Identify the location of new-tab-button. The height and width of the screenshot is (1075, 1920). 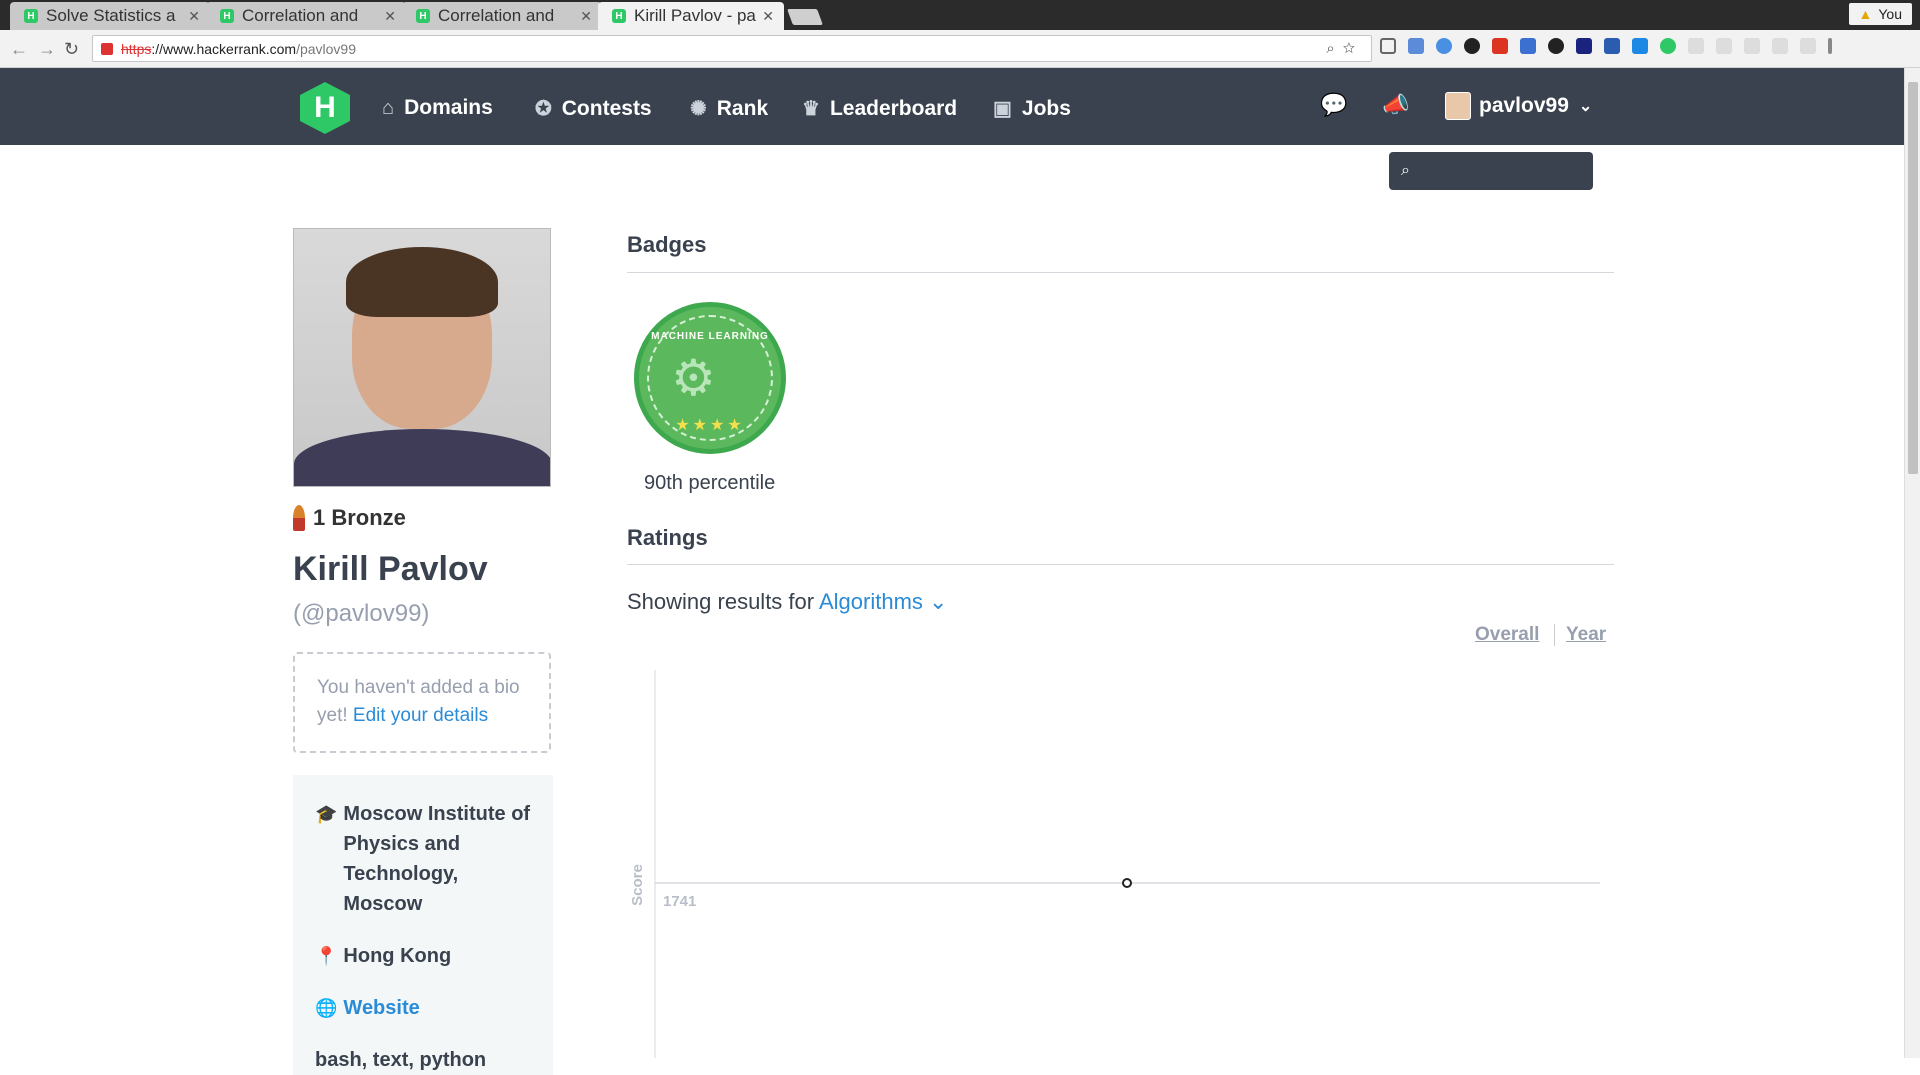
(805, 17).